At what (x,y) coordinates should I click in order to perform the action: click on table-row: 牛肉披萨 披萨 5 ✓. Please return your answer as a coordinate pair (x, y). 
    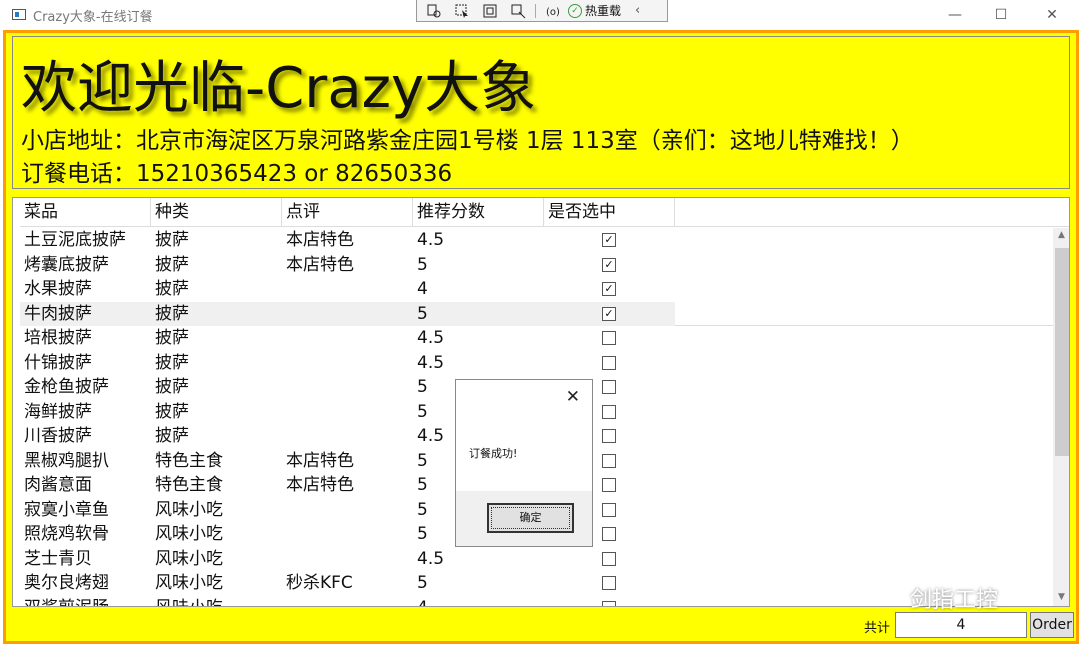
    Looking at the image, I should click on (537, 313).